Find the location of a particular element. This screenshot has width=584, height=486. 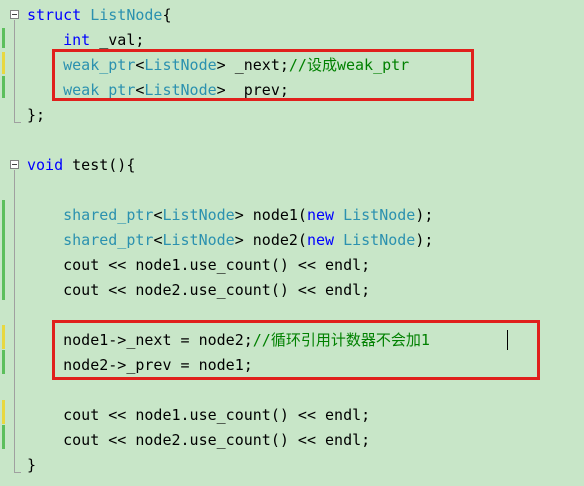

code-line: } is located at coordinates (31, 465).